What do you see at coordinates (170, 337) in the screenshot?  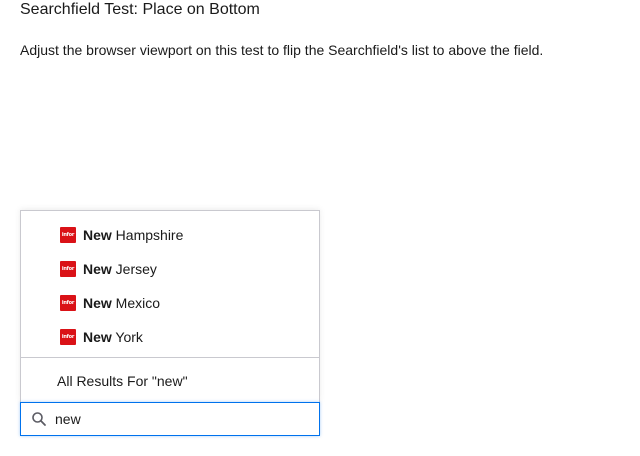 I see `result-item-new-york: infor New York` at bounding box center [170, 337].